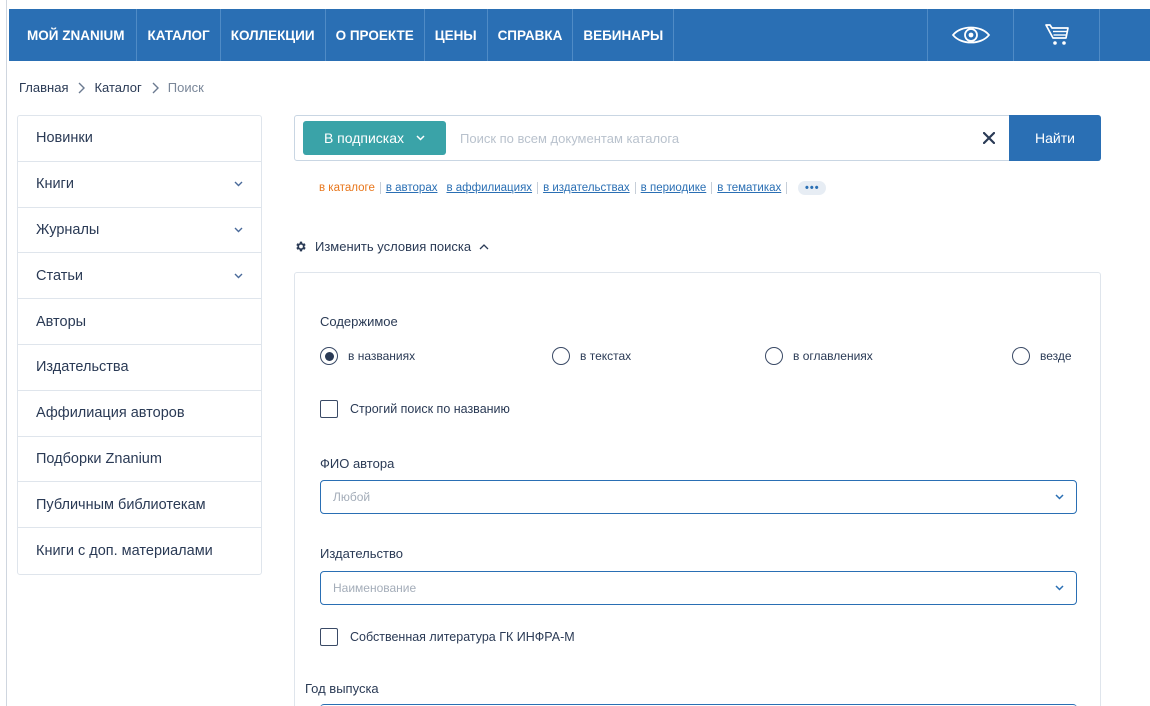 The width and height of the screenshot is (1150, 706). What do you see at coordinates (714, 138) in the screenshot?
I see `search-input` at bounding box center [714, 138].